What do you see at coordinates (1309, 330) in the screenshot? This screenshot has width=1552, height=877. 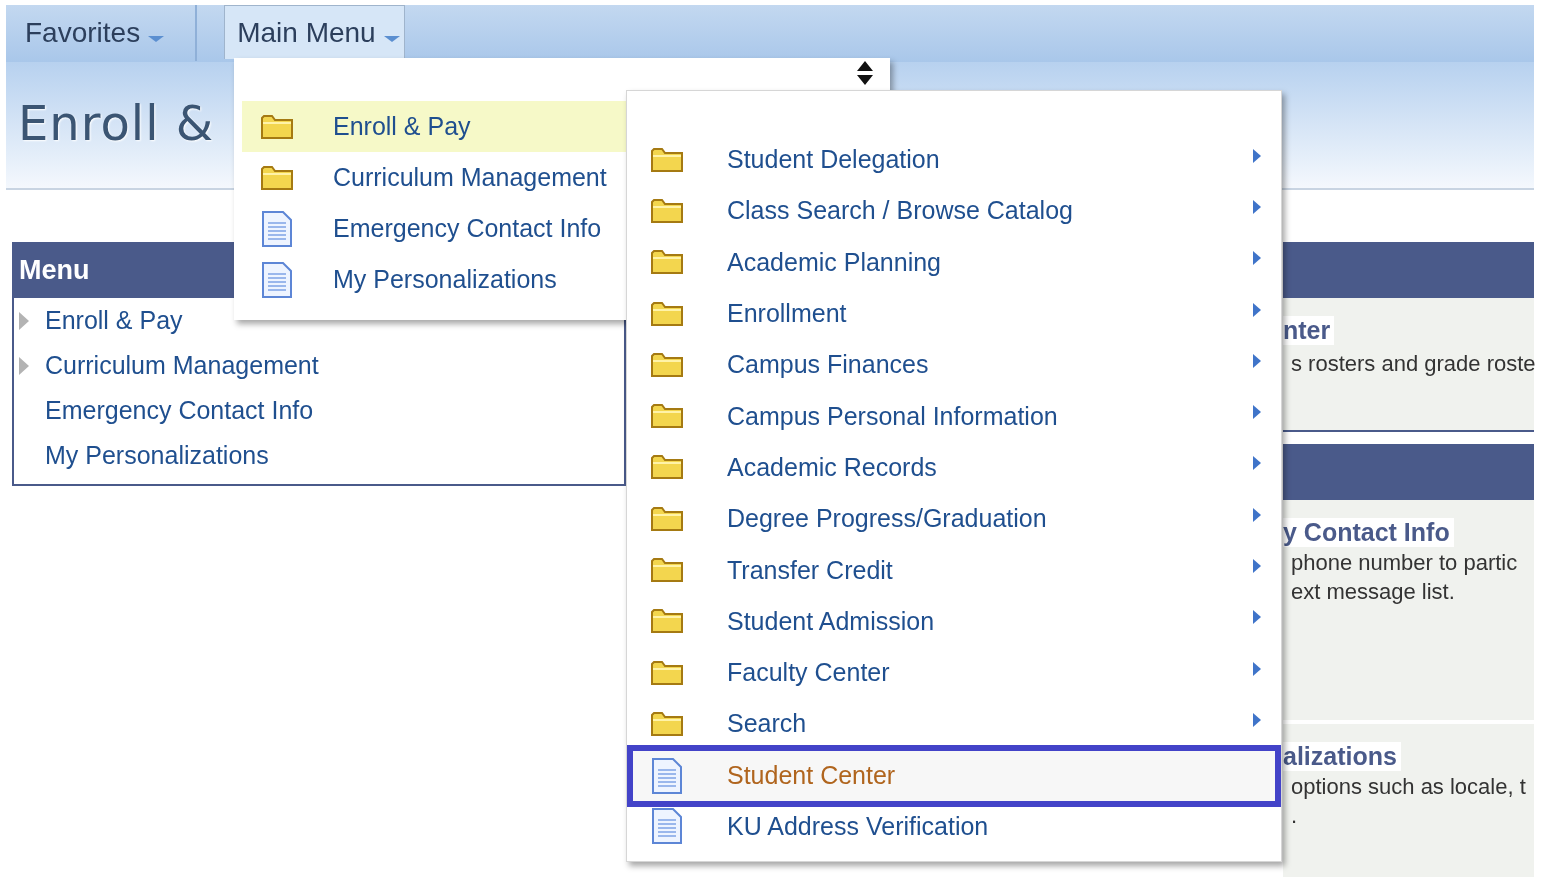 I see `section-title: nter` at bounding box center [1309, 330].